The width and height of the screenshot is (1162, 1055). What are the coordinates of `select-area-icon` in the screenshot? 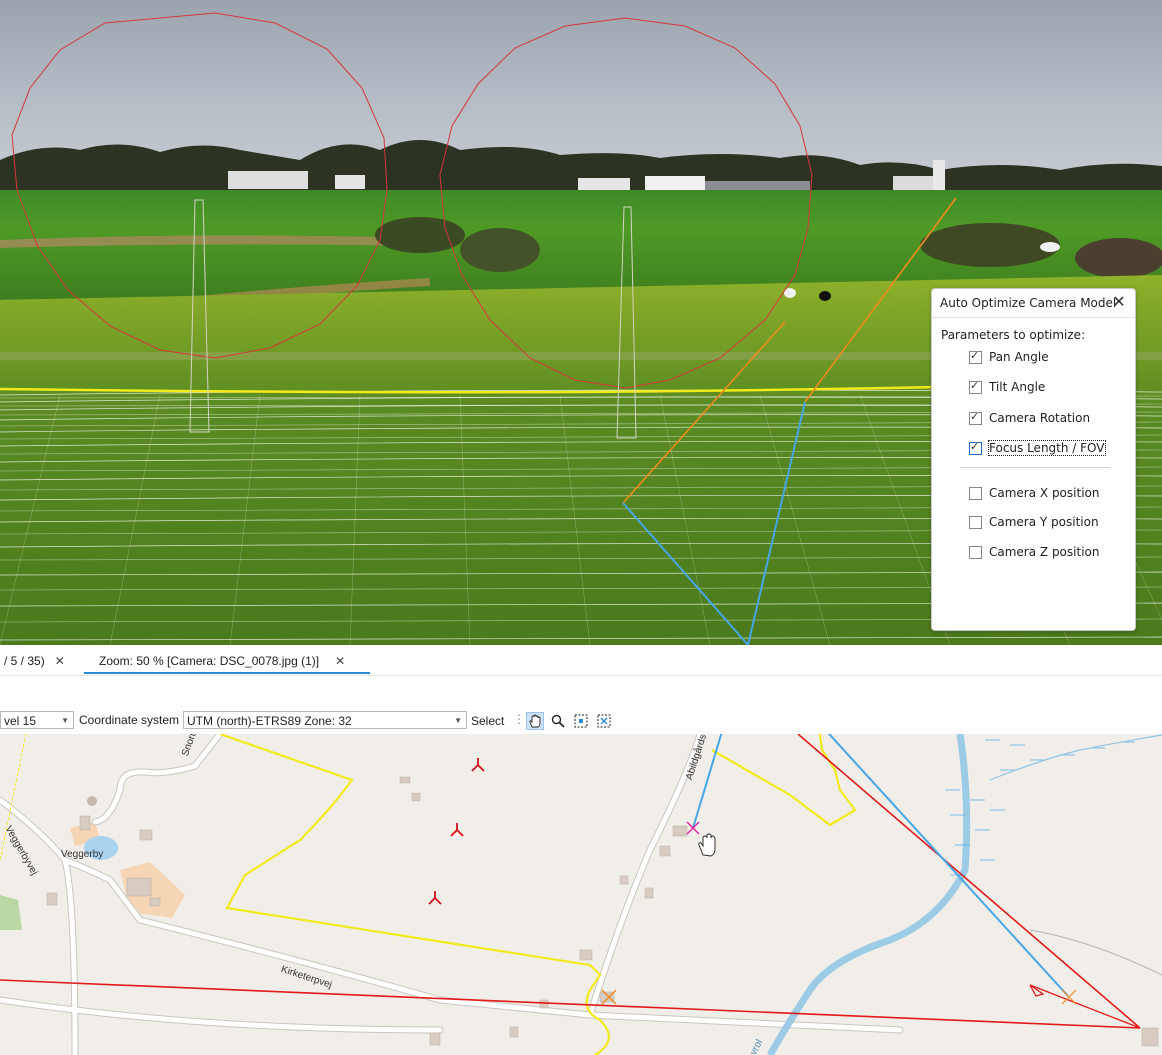 It's located at (604, 721).